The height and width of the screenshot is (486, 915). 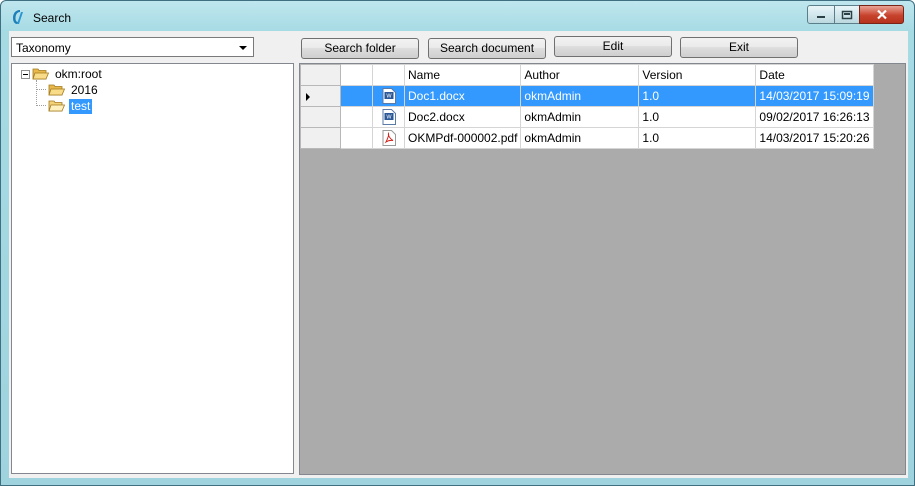 What do you see at coordinates (457, 17) in the screenshot?
I see `title-bar: Search` at bounding box center [457, 17].